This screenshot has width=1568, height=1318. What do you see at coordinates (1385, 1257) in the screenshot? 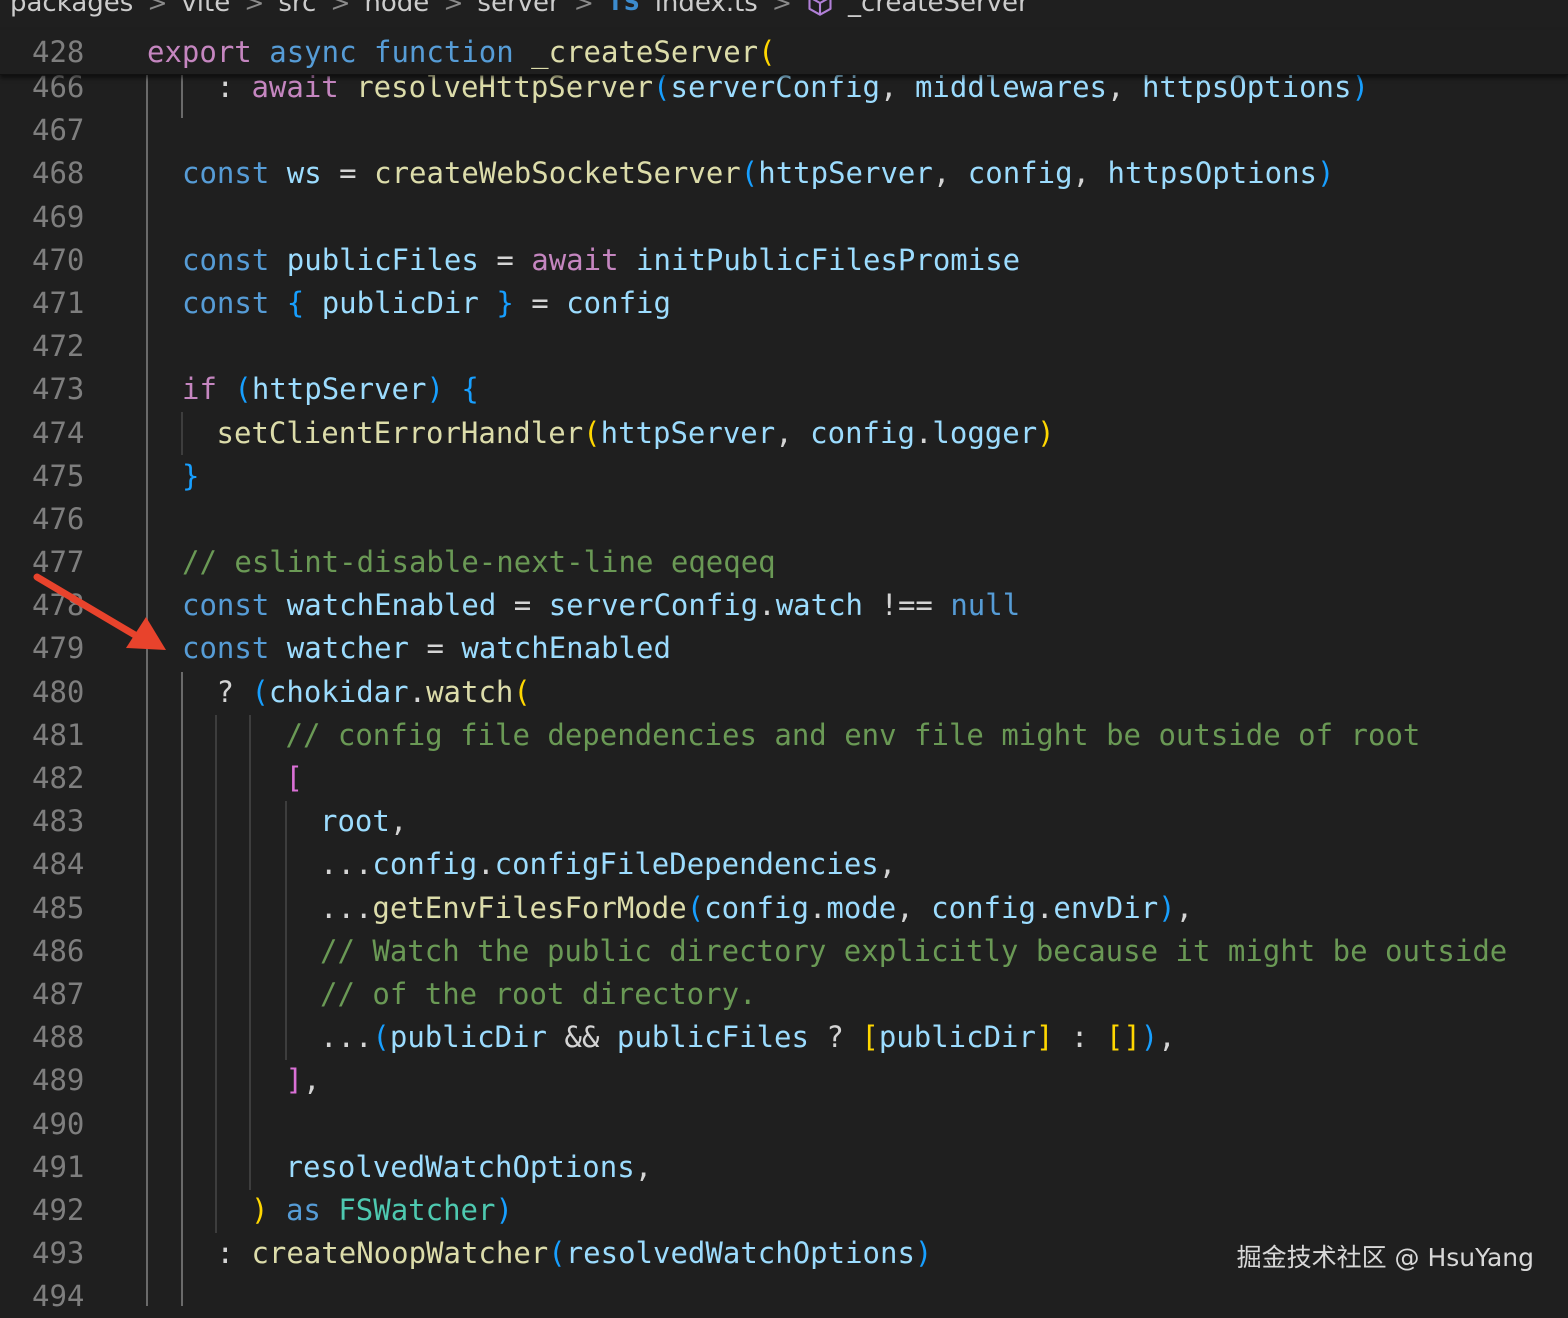
I see `watermark: 掘金技术社区 @ HsuYang` at bounding box center [1385, 1257].